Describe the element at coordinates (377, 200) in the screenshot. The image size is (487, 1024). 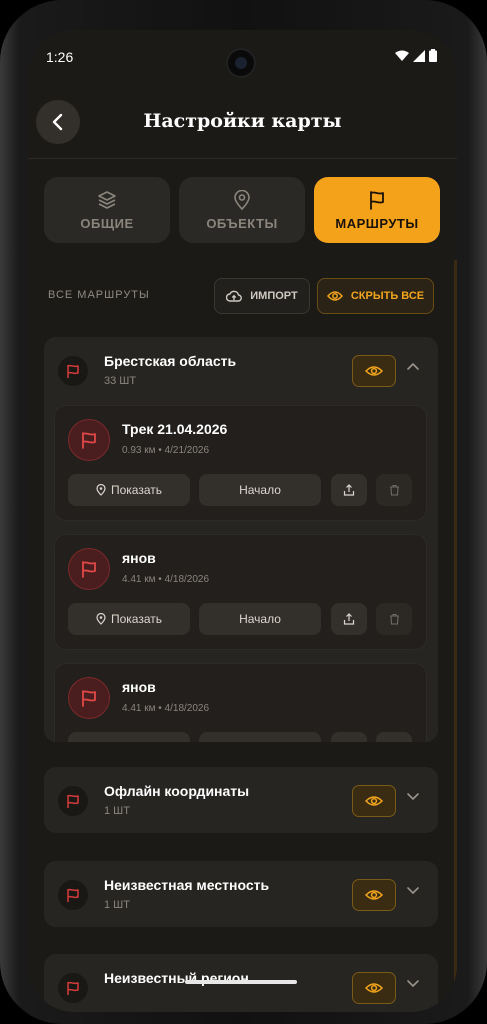
I see `flag-icon` at that location.